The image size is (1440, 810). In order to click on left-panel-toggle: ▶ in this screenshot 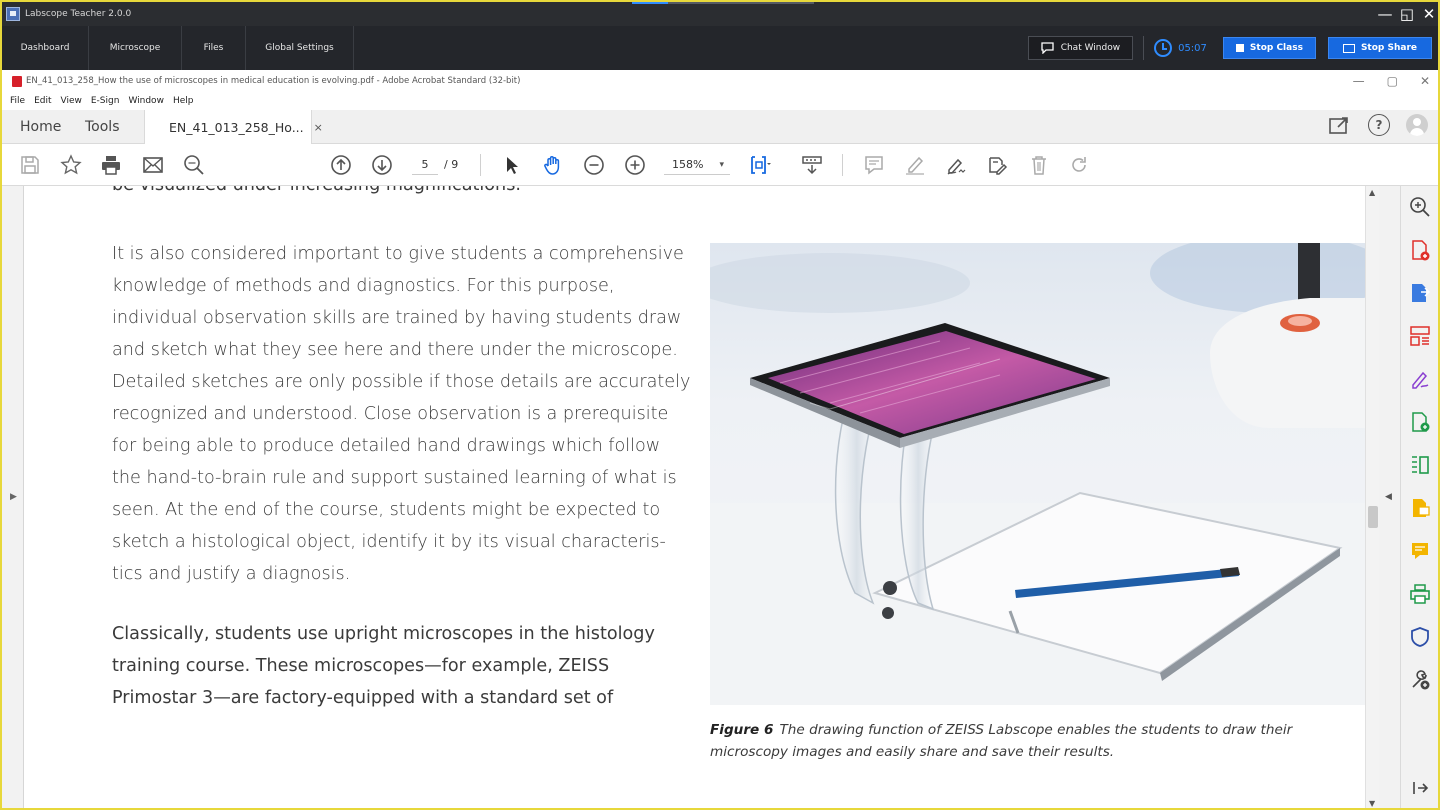, I will do `click(13, 497)`.